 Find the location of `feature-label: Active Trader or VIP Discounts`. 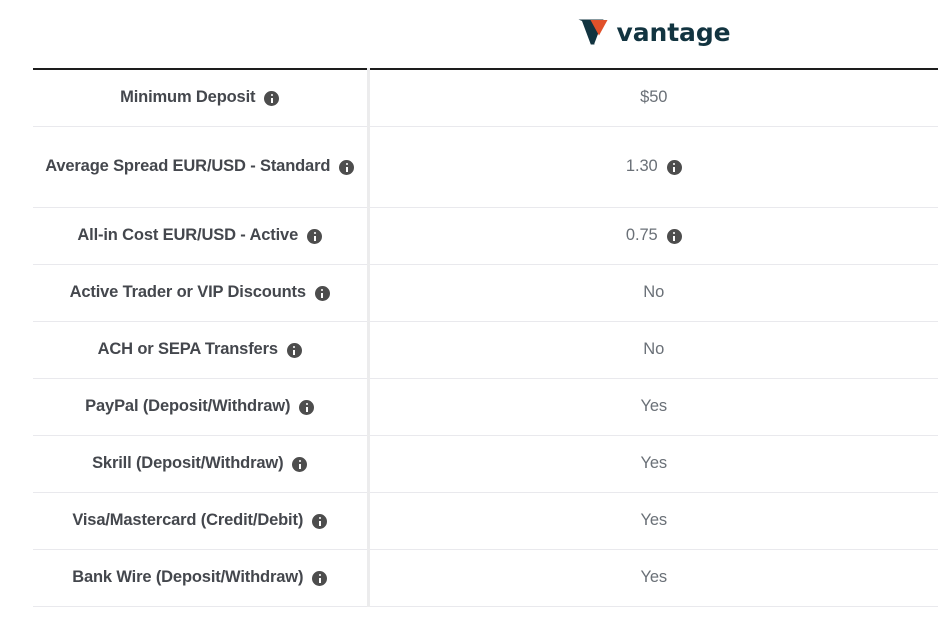

feature-label: Active Trader or VIP Discounts is located at coordinates (188, 292).